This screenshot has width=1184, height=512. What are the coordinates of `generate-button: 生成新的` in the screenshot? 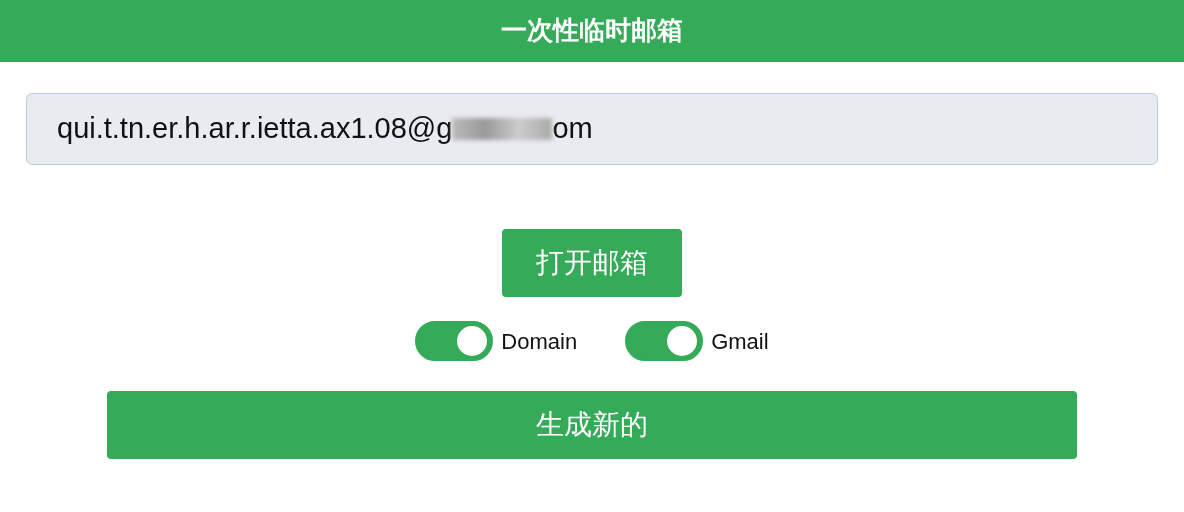 It's located at (592, 425).